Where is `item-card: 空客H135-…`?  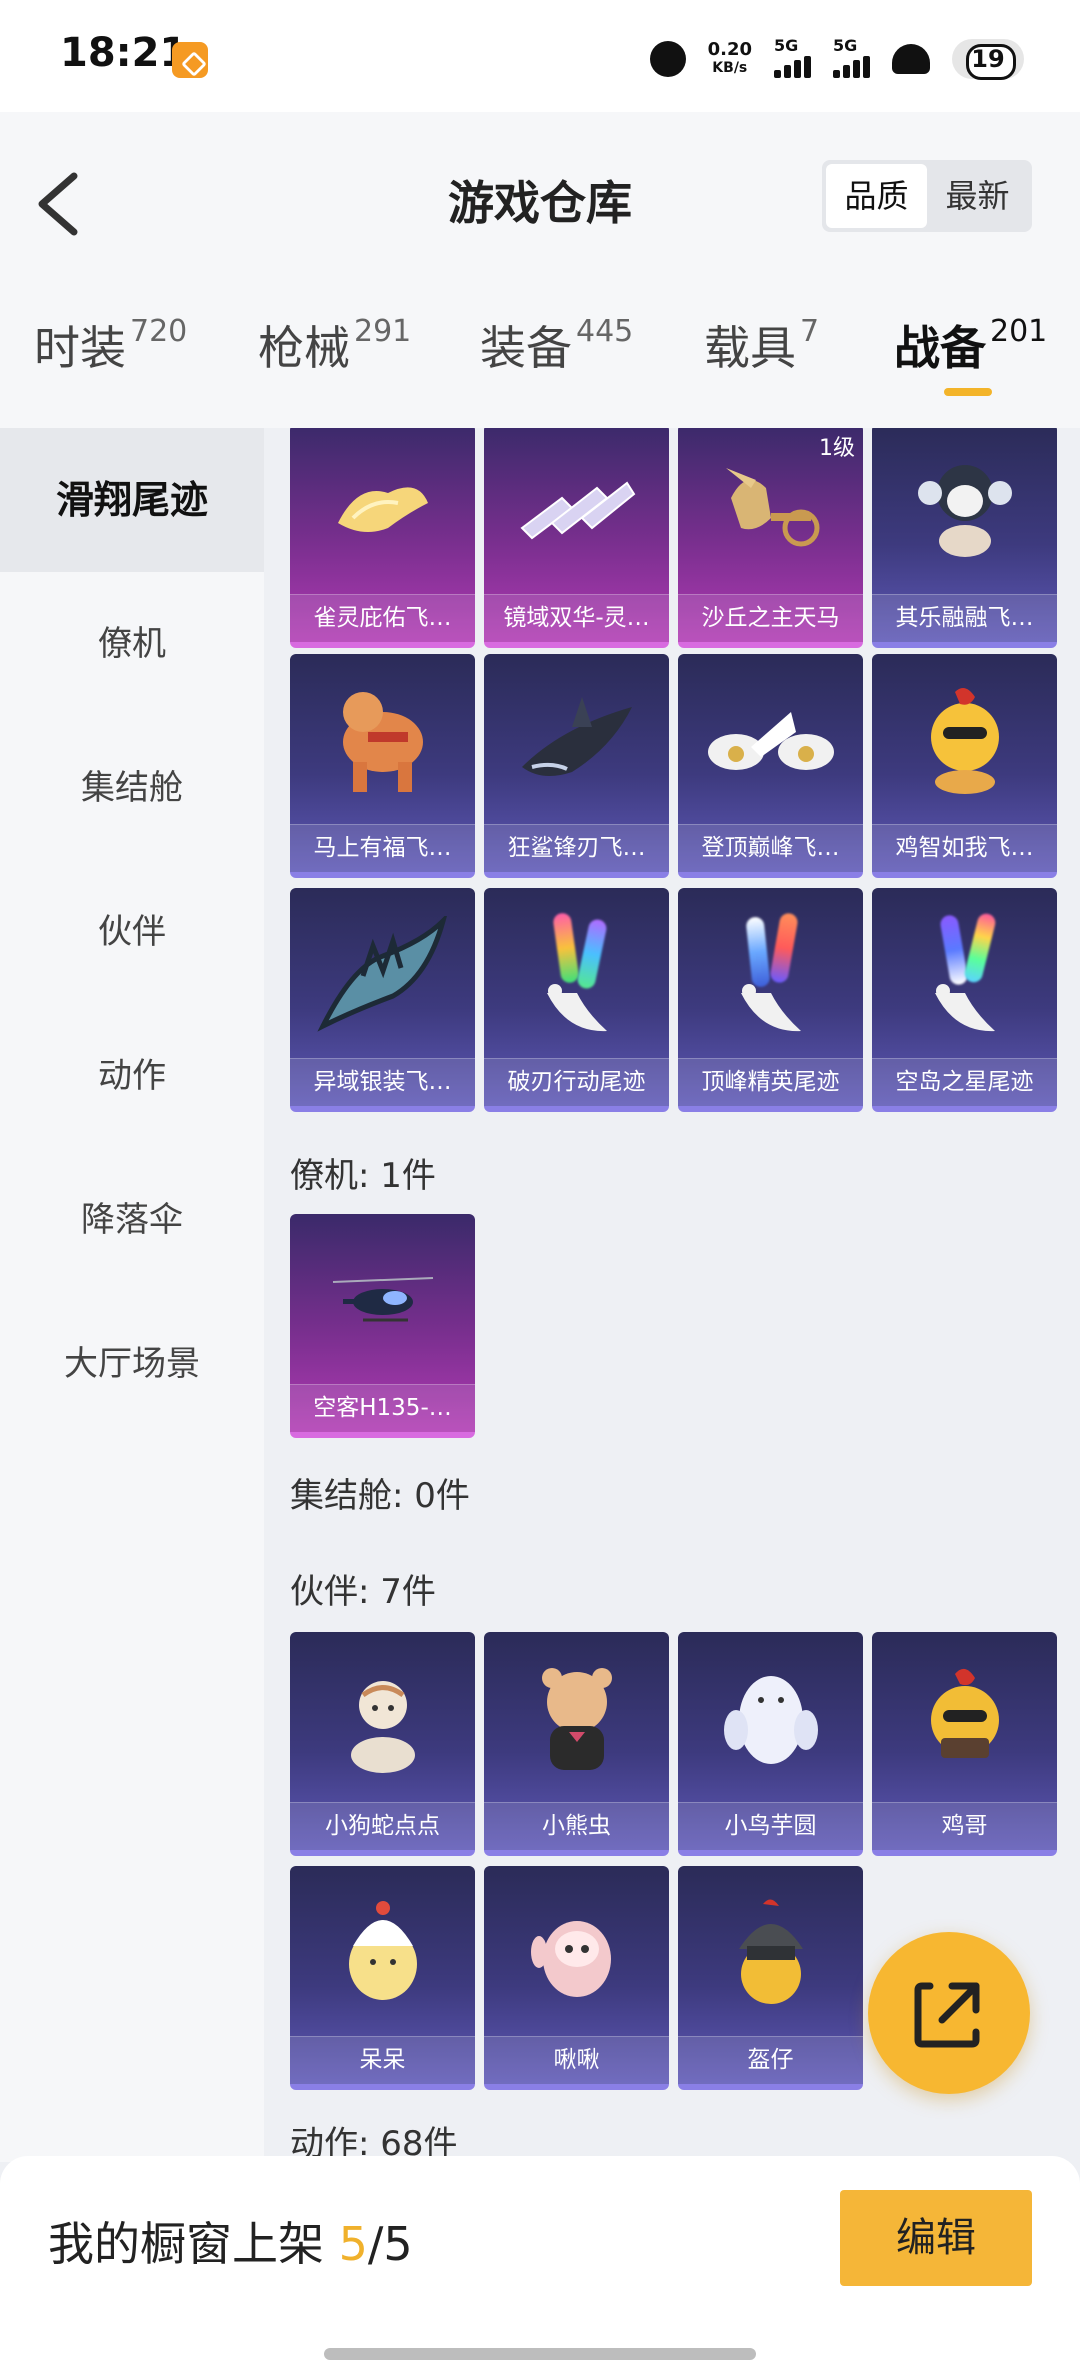 item-card: 空客H135-… is located at coordinates (382, 1326).